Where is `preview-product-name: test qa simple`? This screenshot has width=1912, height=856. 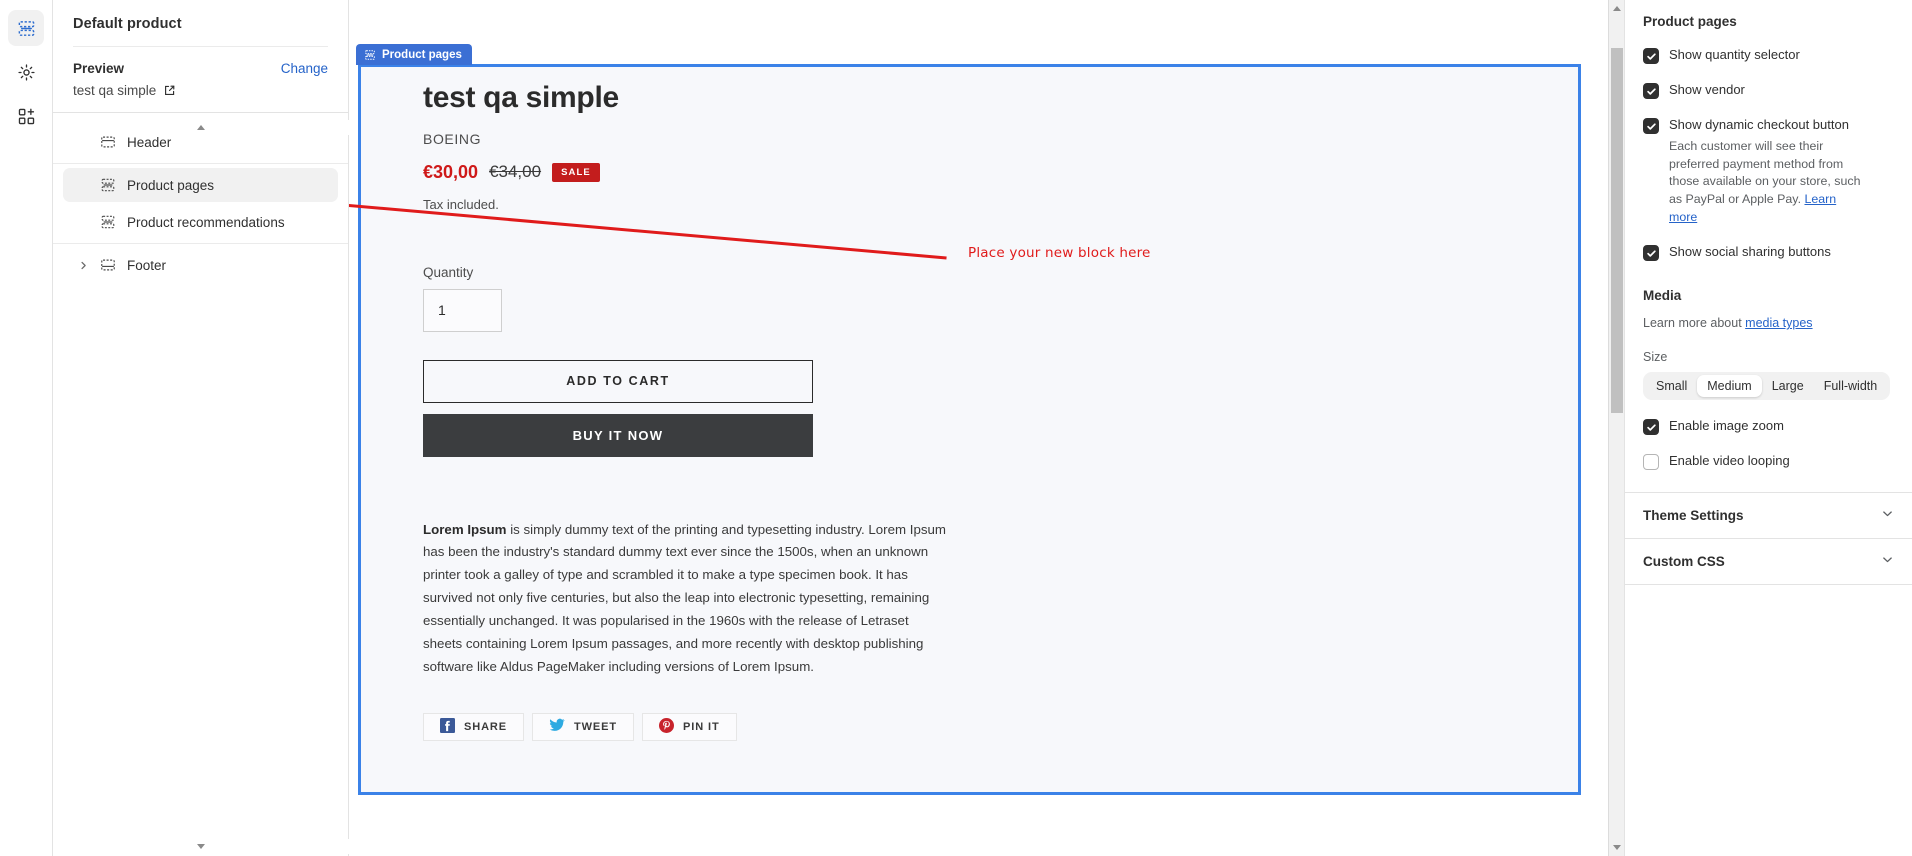
preview-product-name: test qa simple is located at coordinates (115, 90).